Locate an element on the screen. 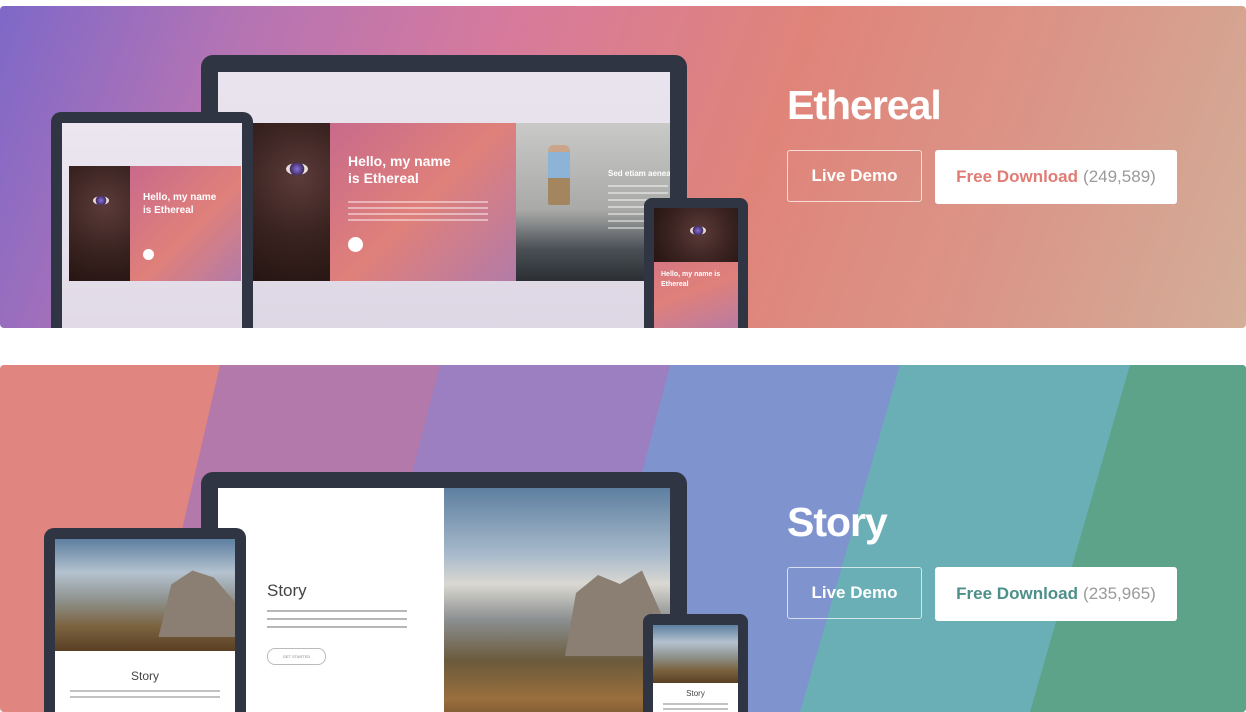 This screenshot has width=1246, height=712. tablet-face-image is located at coordinates (99, 223).